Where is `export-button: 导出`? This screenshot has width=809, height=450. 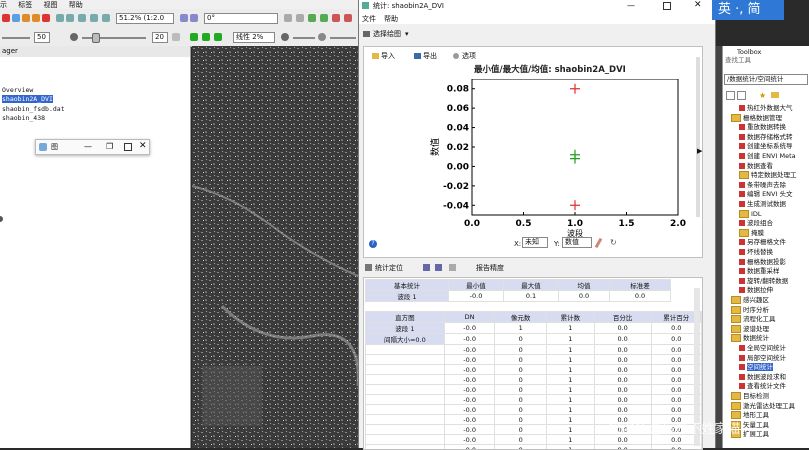
export-button: 导出 is located at coordinates (430, 56).